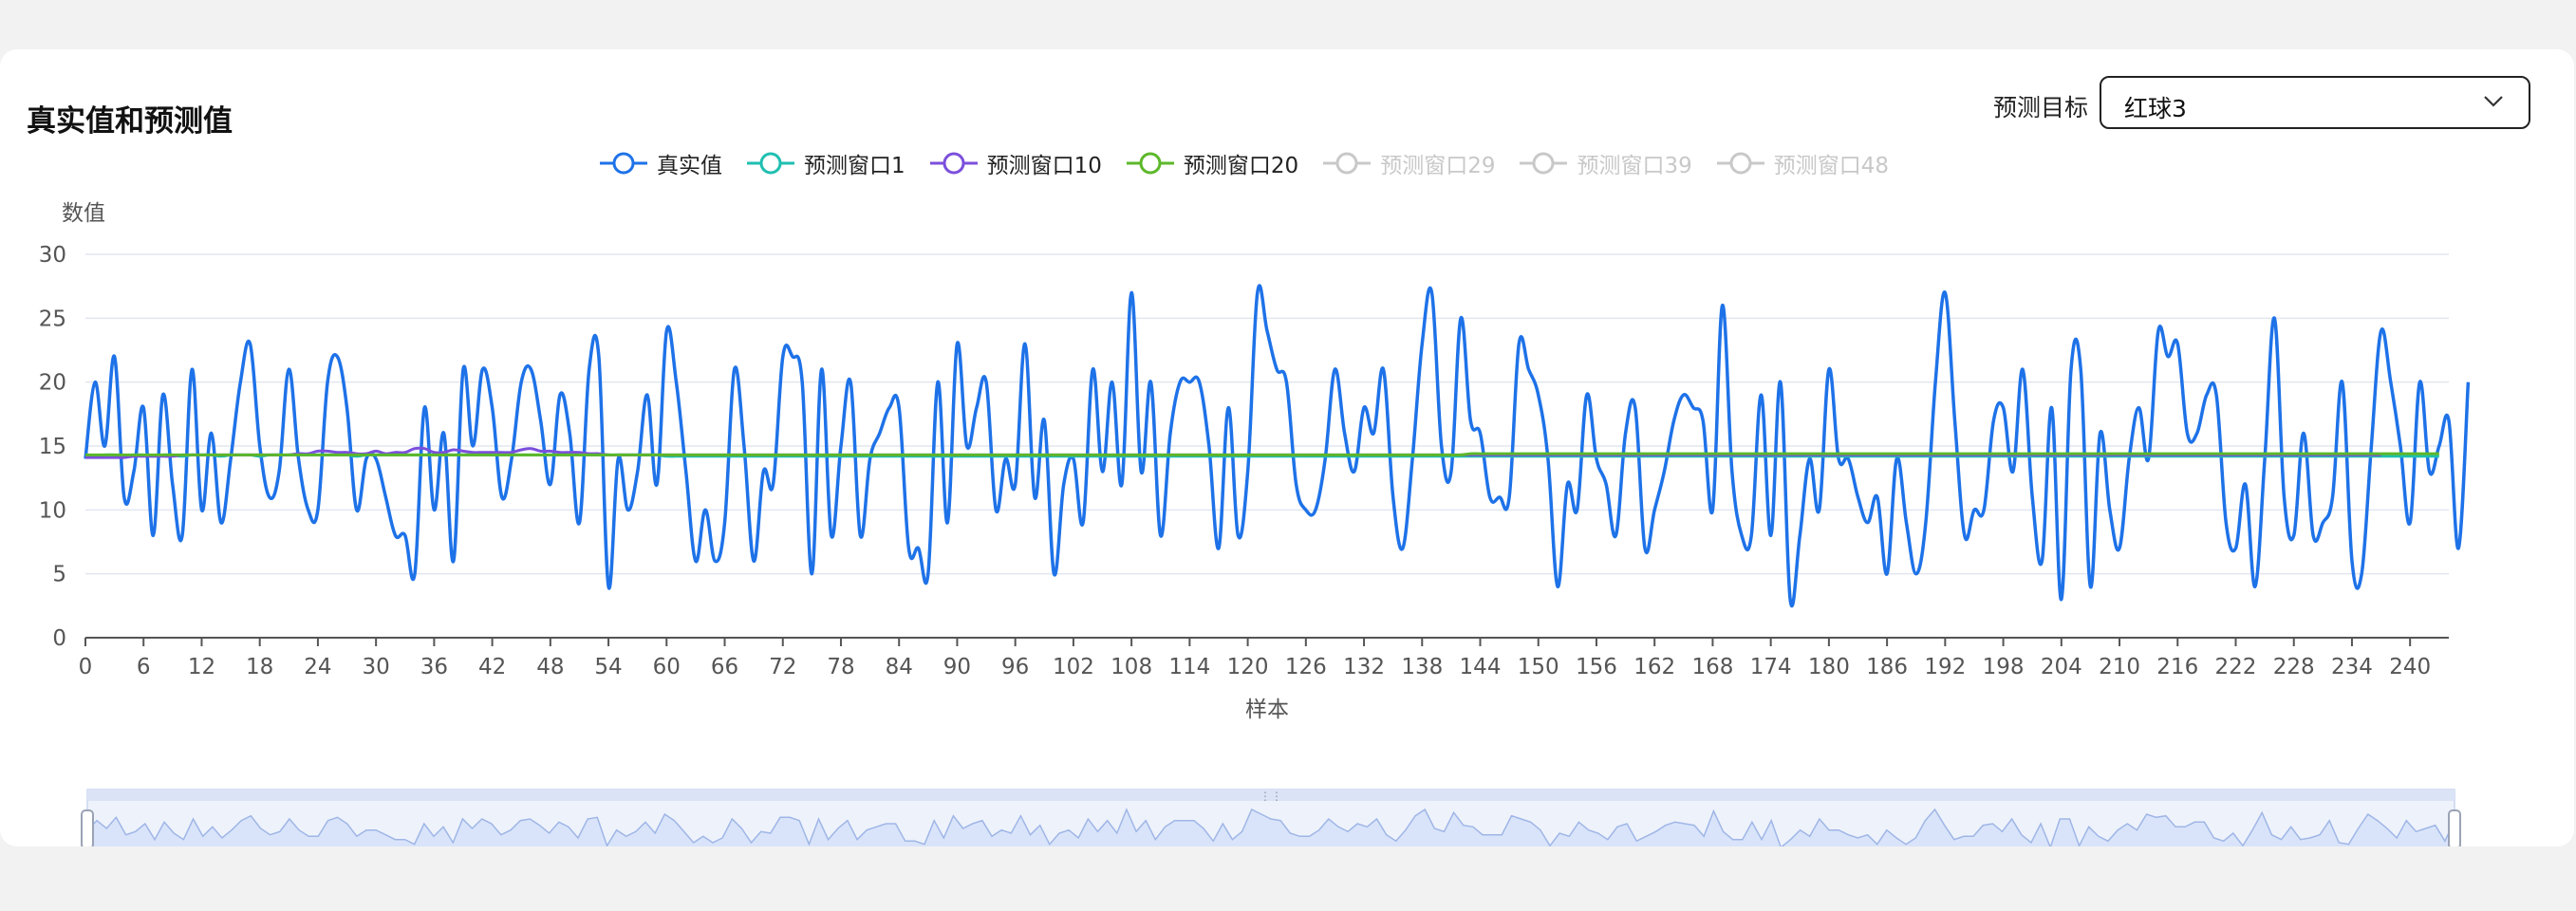 This screenshot has width=2576, height=911. I want to click on x-tick-label: 0, so click(86, 667).